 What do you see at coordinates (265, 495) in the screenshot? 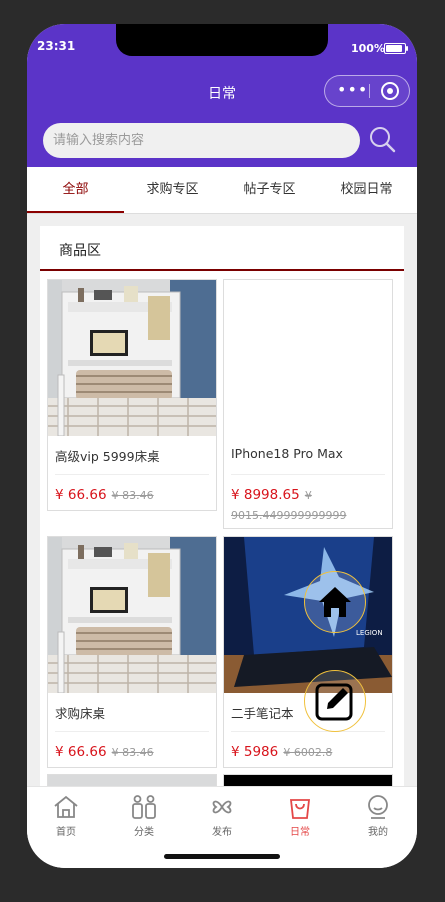
I see `product-price: ¥ 8998.65` at bounding box center [265, 495].